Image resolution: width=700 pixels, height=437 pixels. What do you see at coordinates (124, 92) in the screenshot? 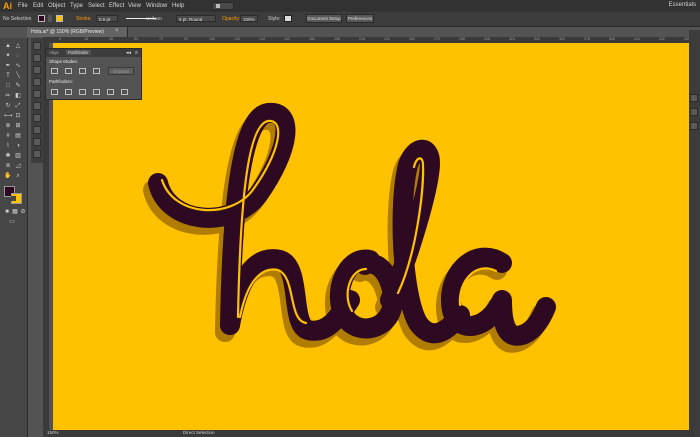
I see `minus-back-icon` at bounding box center [124, 92].